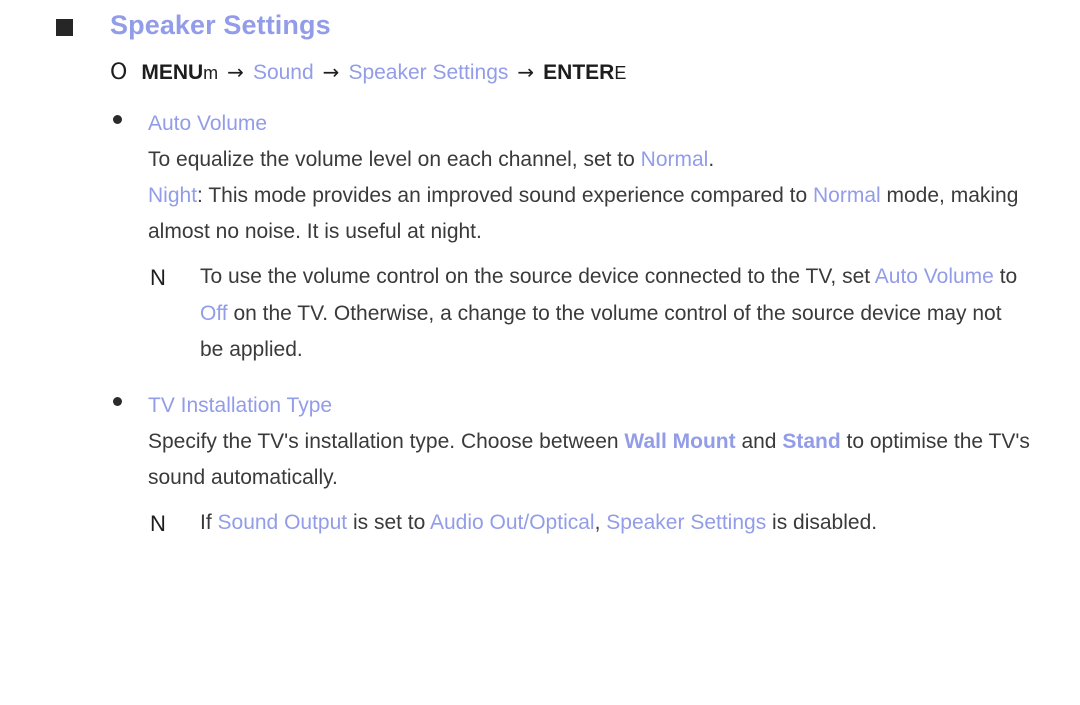  I want to click on setting-term: Night, so click(172, 195).